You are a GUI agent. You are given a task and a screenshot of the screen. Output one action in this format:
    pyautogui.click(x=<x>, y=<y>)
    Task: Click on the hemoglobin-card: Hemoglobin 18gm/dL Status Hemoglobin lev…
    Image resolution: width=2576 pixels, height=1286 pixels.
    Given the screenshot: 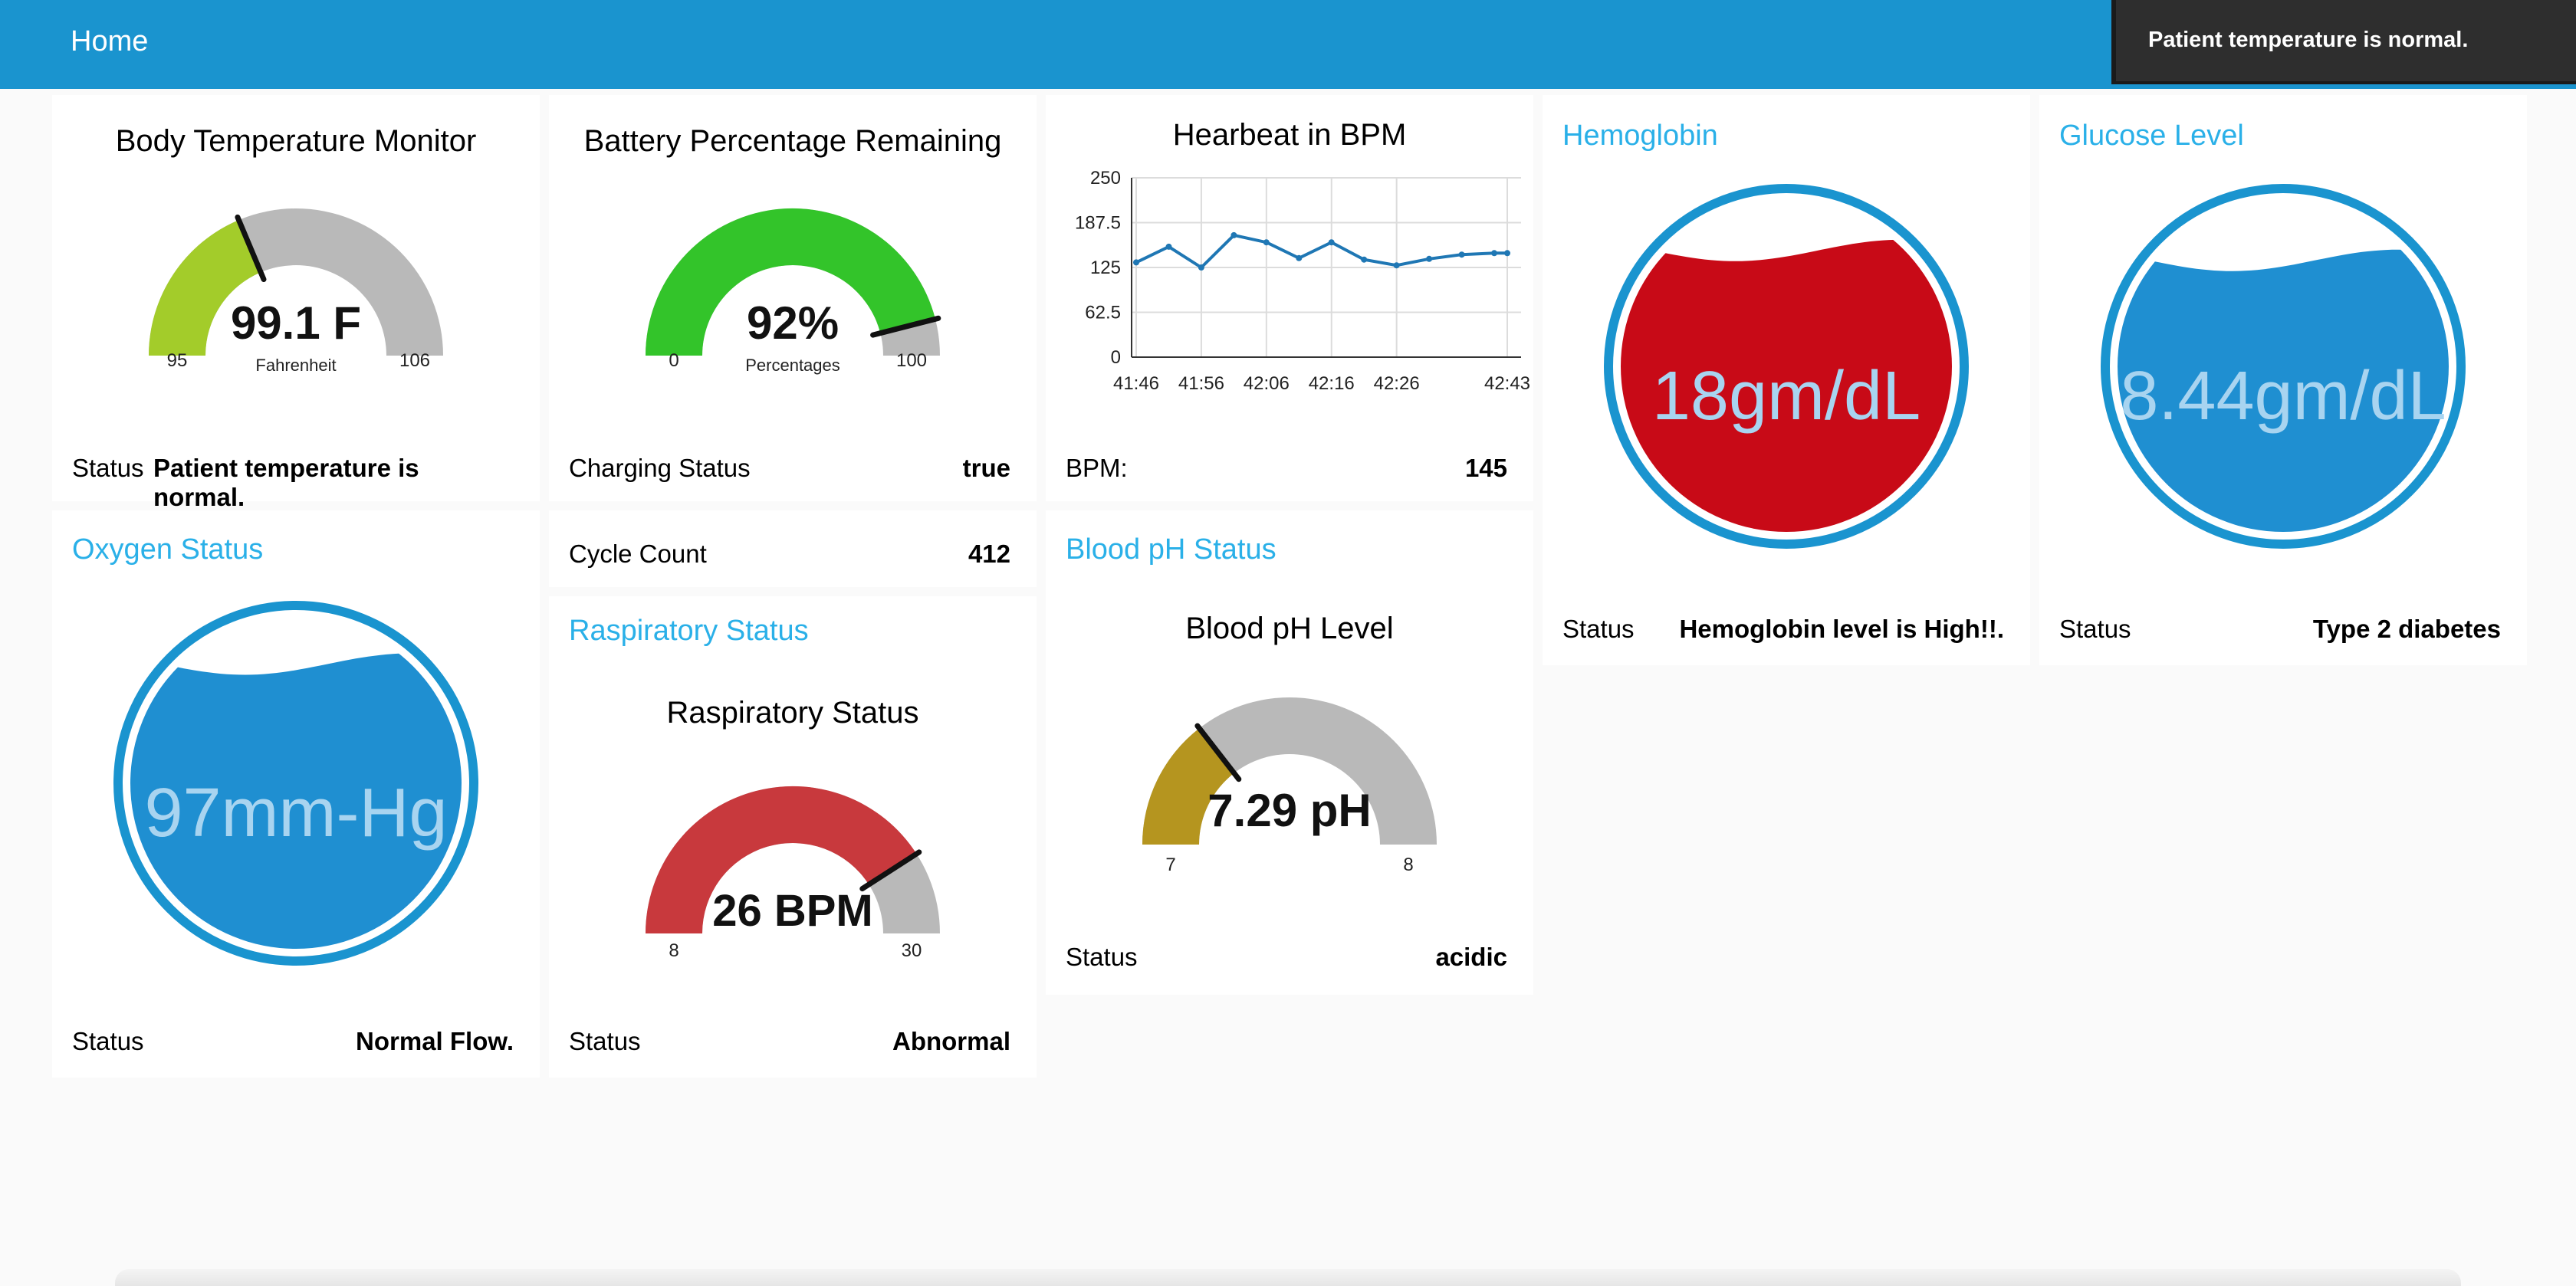 What is the action you would take?
    pyautogui.click(x=1787, y=380)
    